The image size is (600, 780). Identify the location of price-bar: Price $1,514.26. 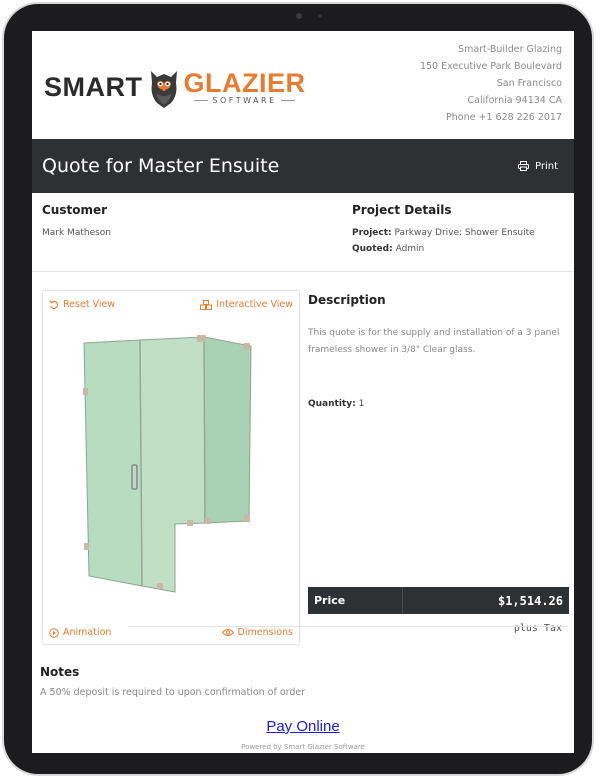
(438, 600).